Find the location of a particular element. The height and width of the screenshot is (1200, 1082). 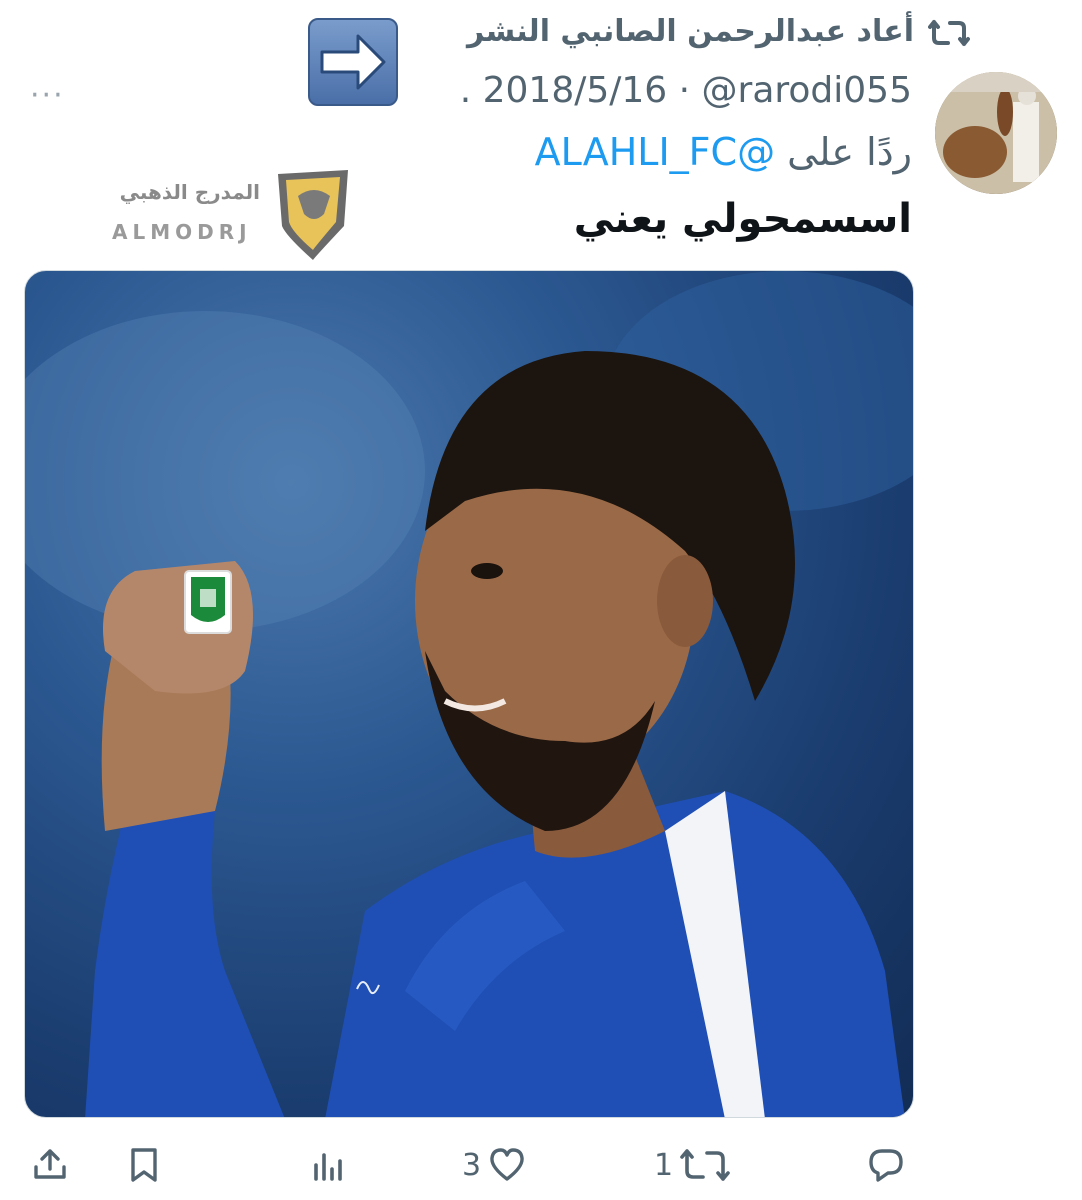

reply-handle-link: @ALAHLI_FC is located at coordinates (655, 152).